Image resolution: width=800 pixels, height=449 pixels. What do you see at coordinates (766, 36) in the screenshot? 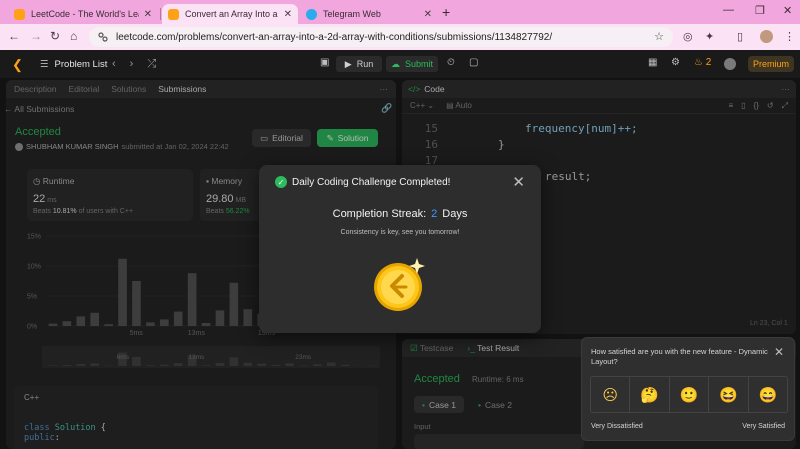
I see `chrome-profile-avatar` at bounding box center [766, 36].